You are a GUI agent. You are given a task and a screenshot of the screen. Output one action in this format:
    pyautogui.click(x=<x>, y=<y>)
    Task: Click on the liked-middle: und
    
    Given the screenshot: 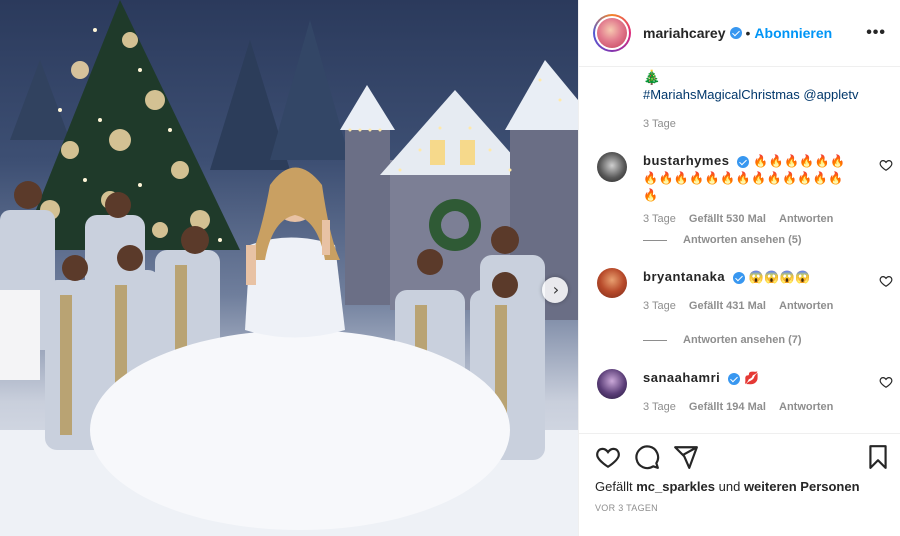 What is the action you would take?
    pyautogui.click(x=729, y=486)
    